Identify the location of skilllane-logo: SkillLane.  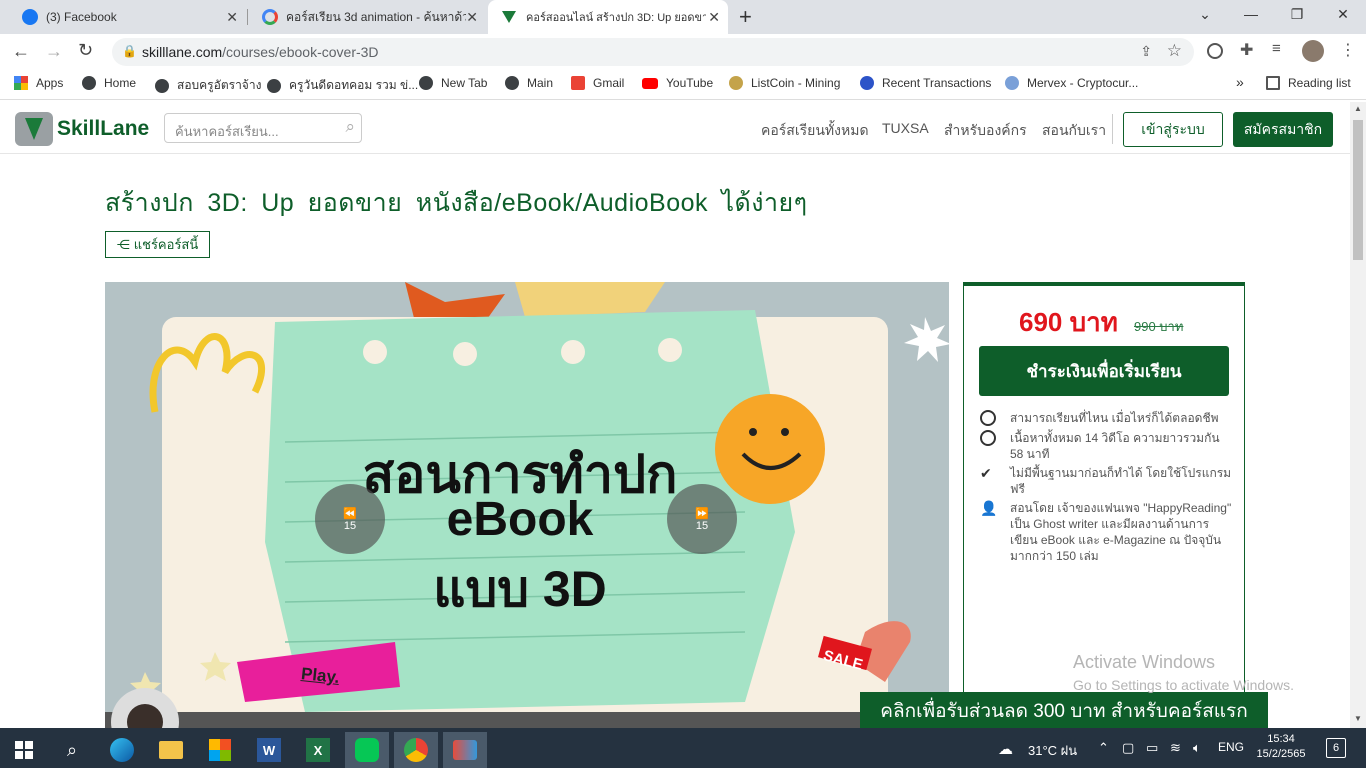
(82, 129).